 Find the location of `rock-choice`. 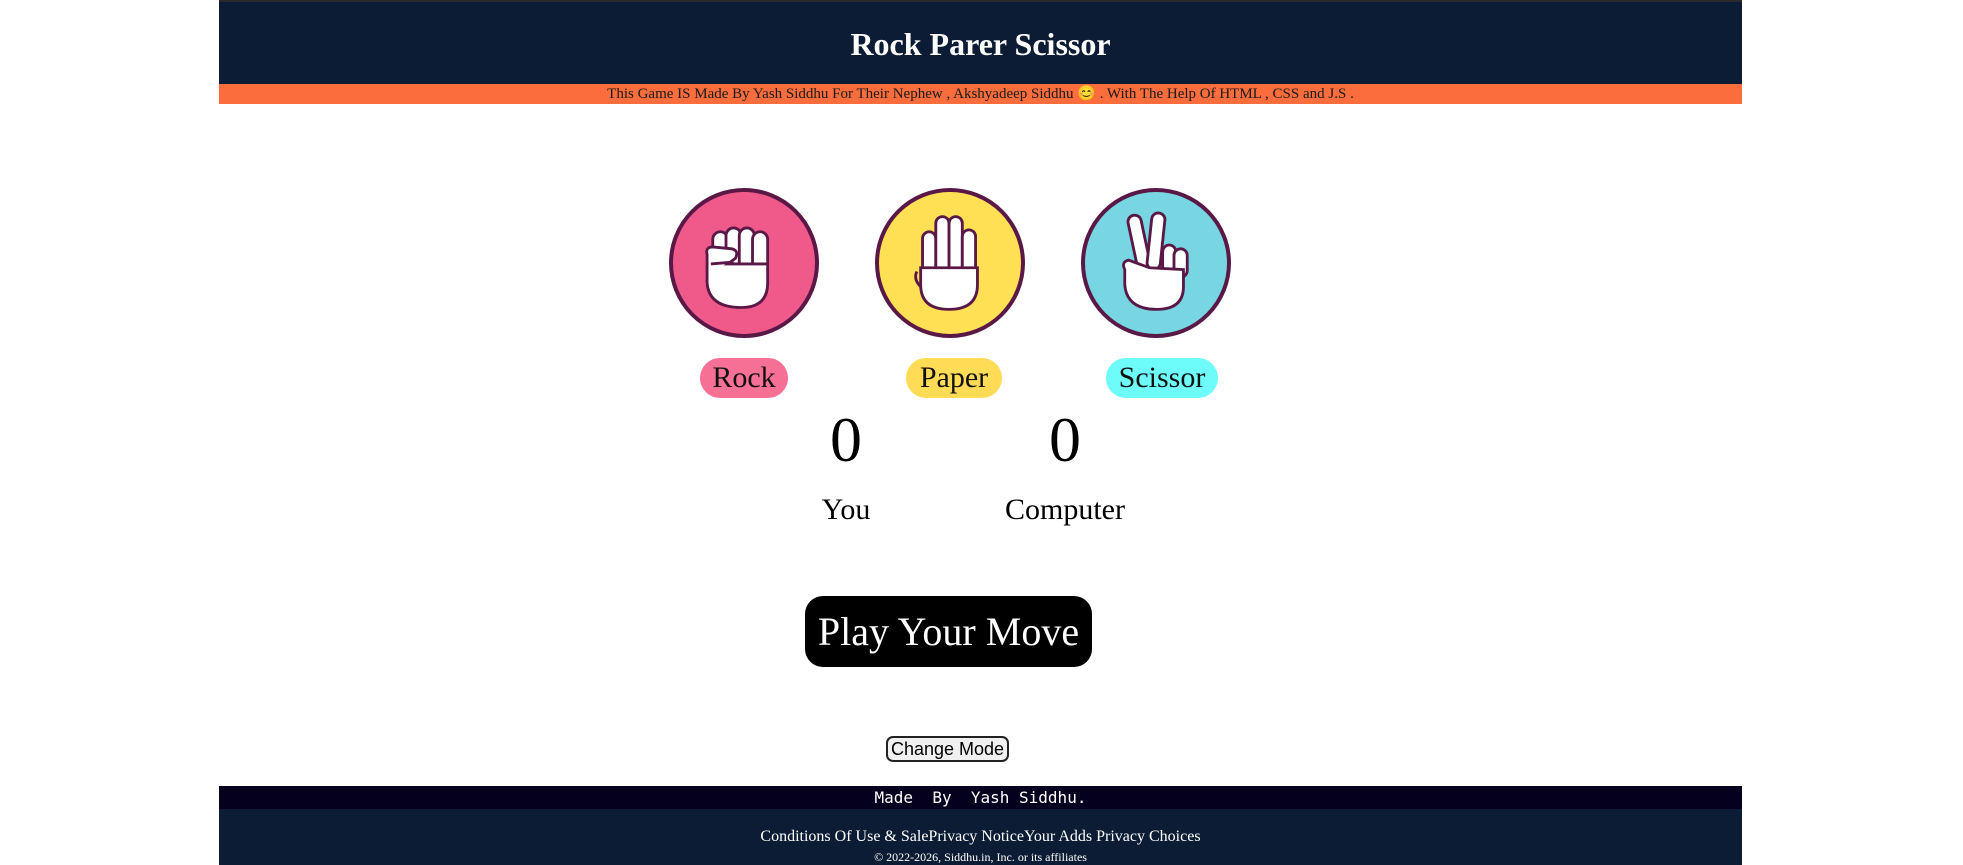

rock-choice is located at coordinates (744, 263).